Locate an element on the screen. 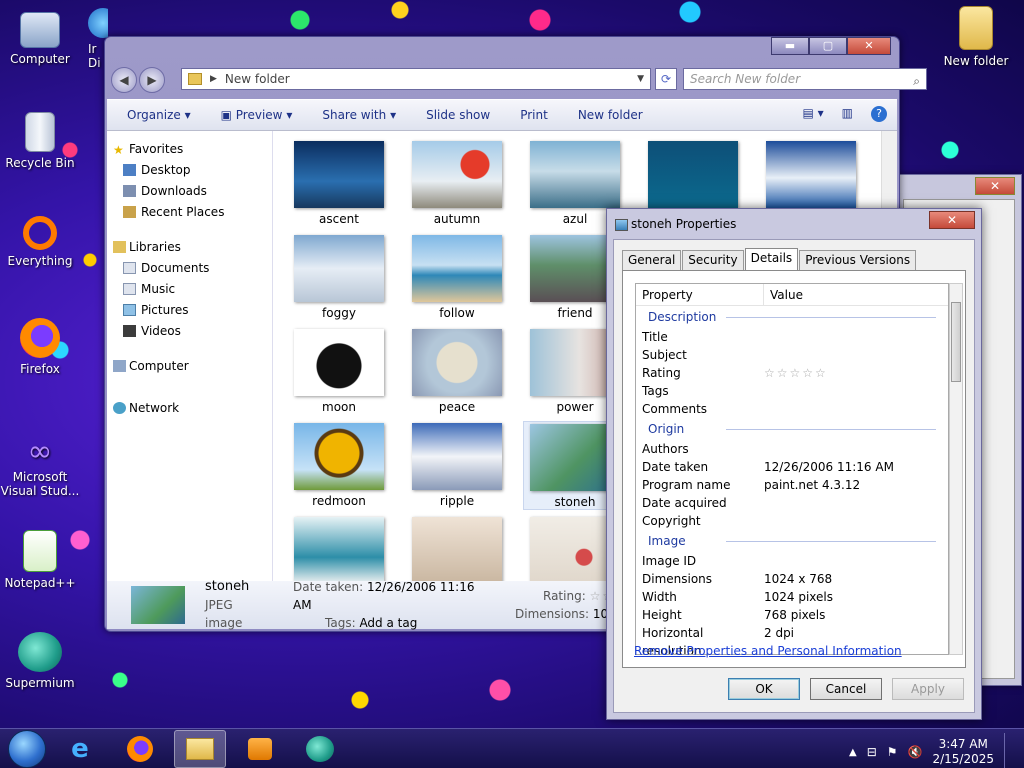  taskbar-explorer is located at coordinates (200, 748).